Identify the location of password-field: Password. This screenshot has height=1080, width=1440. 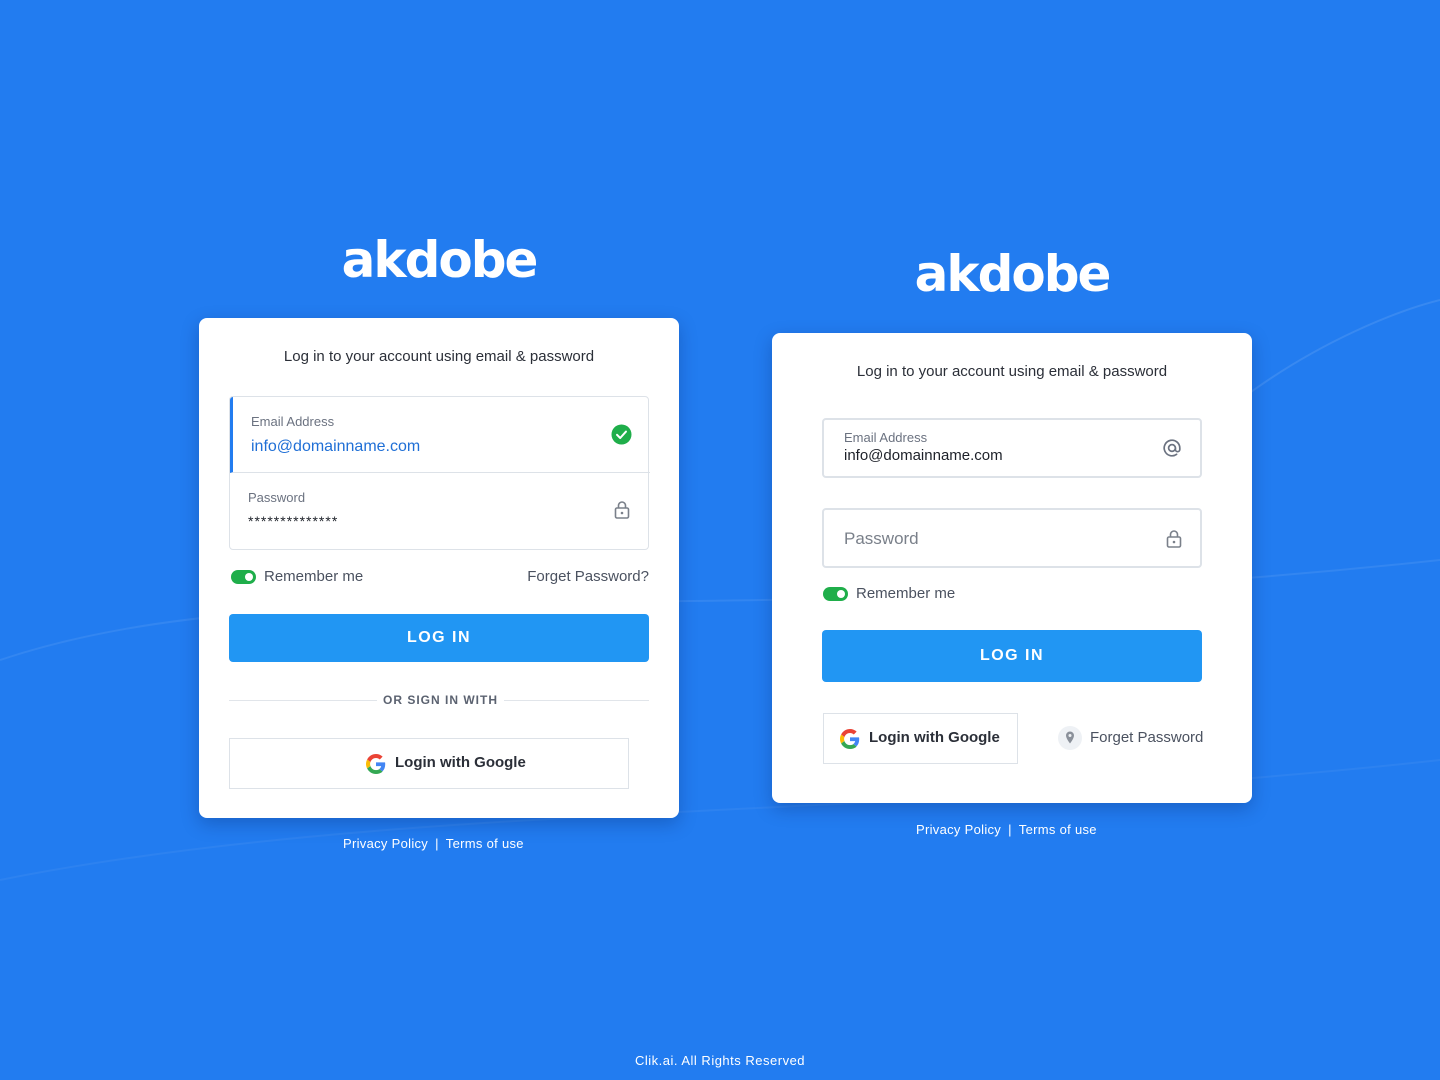
(1012, 538).